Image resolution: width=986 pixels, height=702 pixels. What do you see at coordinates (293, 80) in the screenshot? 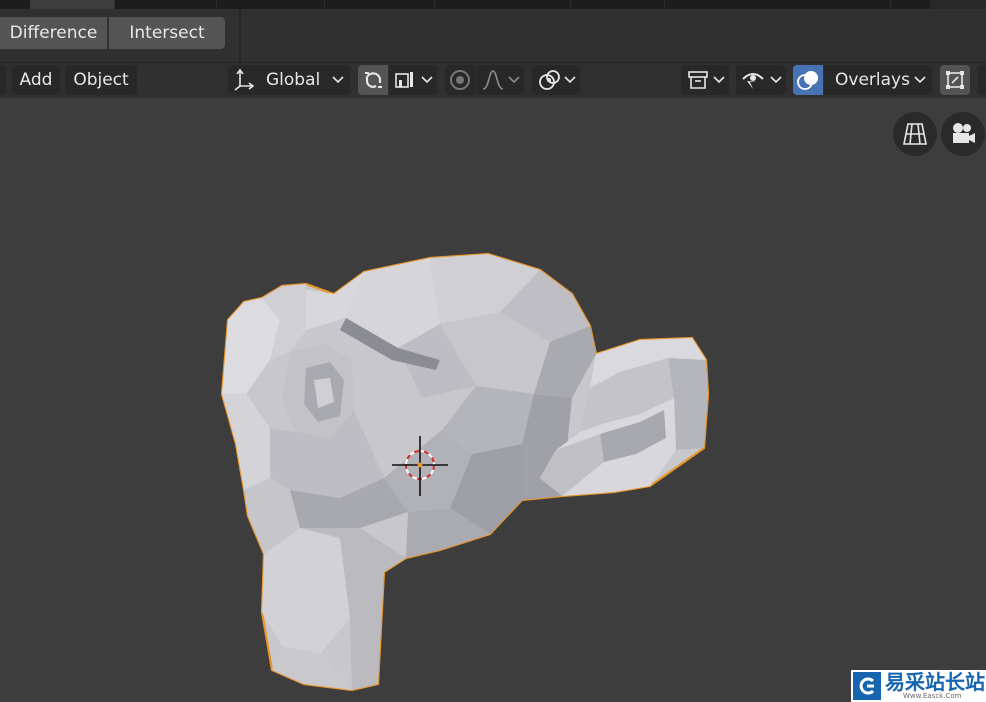
I see `orientation-label: Global` at bounding box center [293, 80].